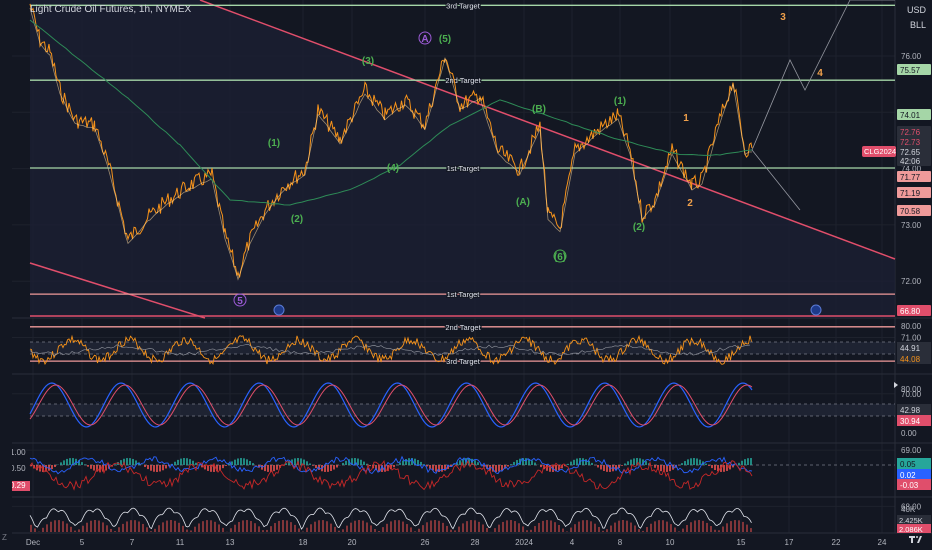 The width and height of the screenshot is (932, 550). Describe the element at coordinates (18, 468) in the screenshot. I see `macd-left-tick: 0.50` at that location.